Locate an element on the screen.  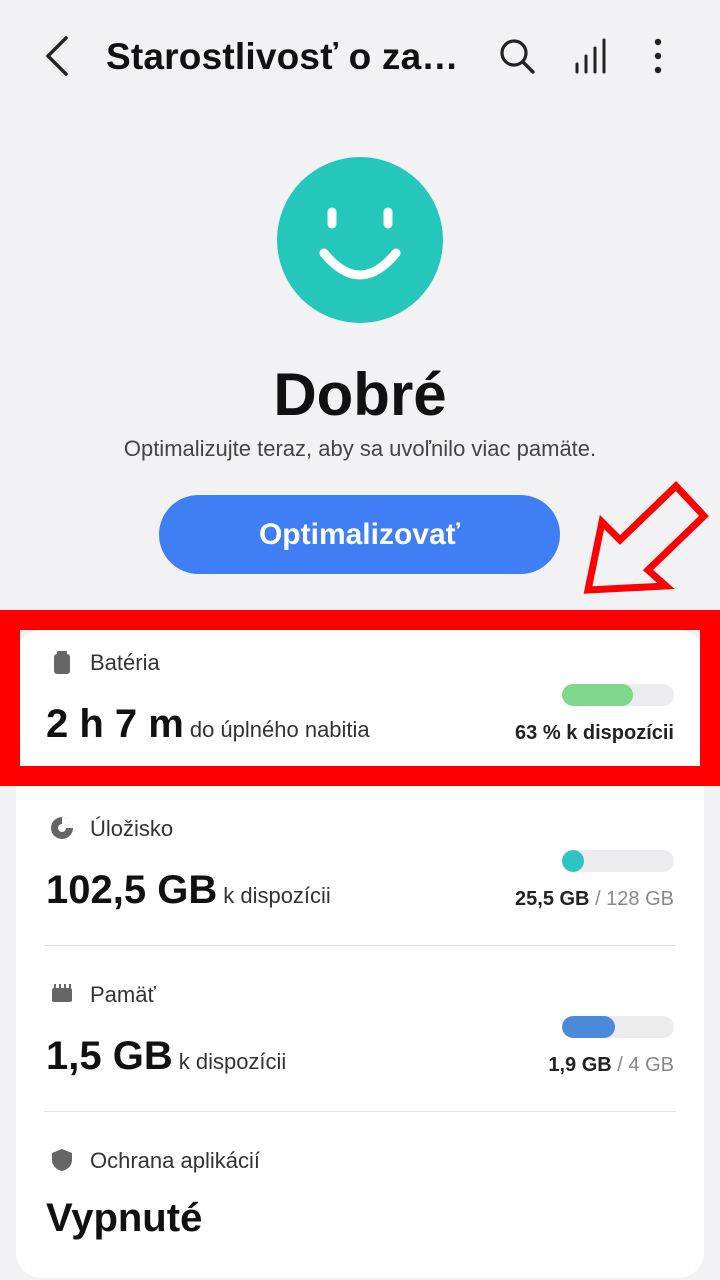
storage-pie-icon is located at coordinates (62, 828).